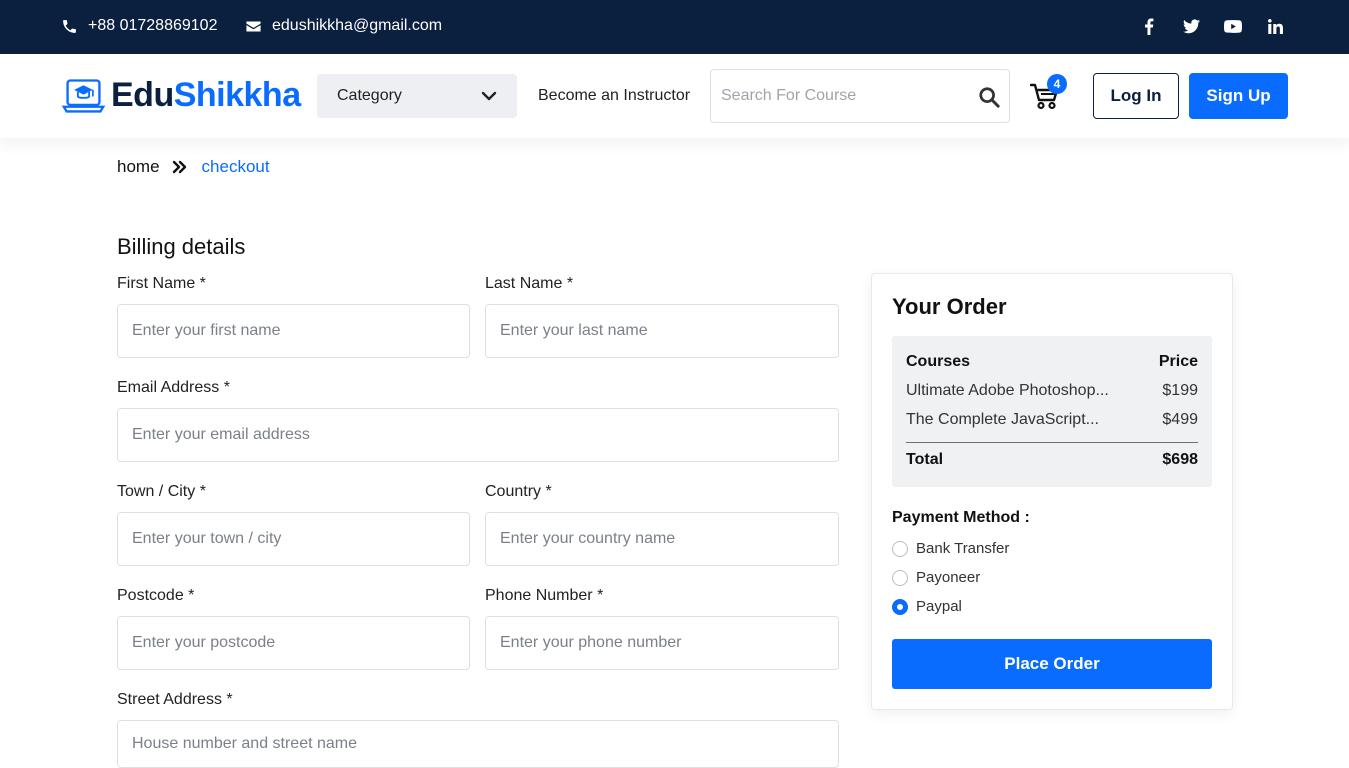 This screenshot has width=1349, height=768. Describe the element at coordinates (489, 96) in the screenshot. I see `chevron-down-icon` at that location.